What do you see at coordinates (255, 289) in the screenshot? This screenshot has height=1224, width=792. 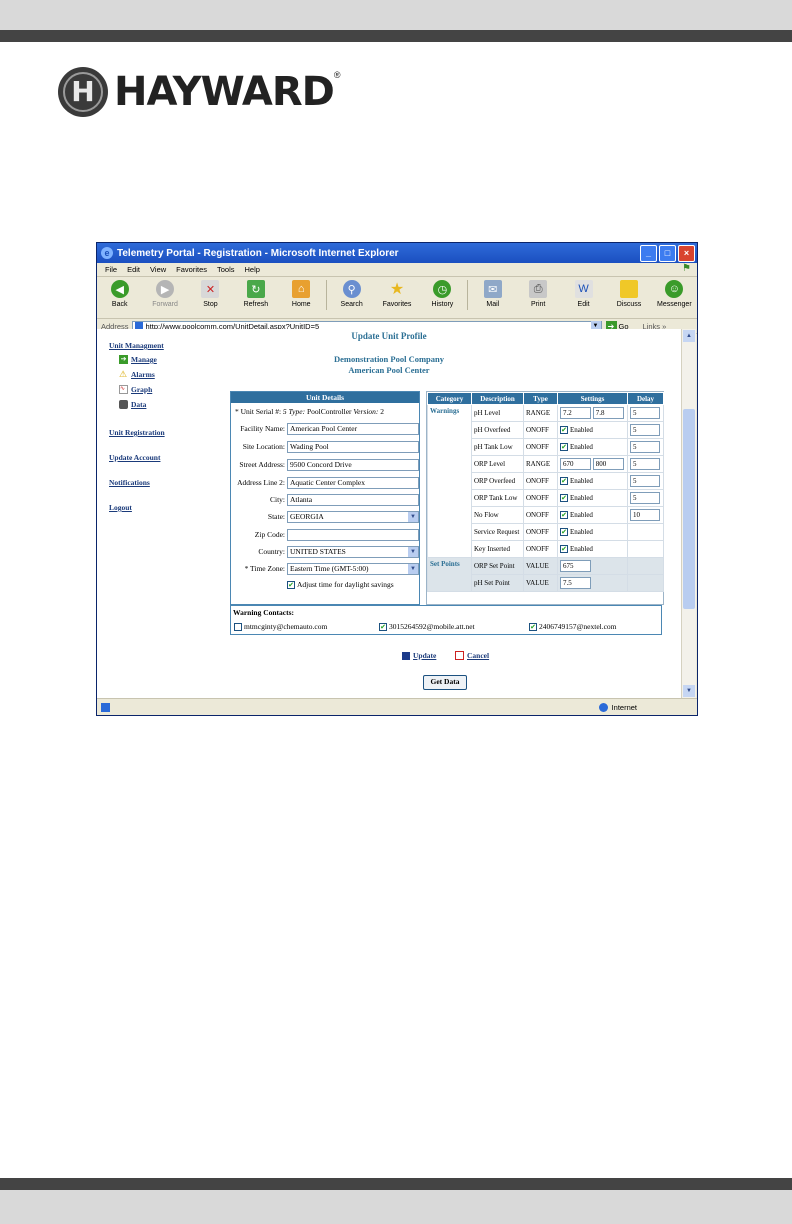 I see `refresh-icon: ↻` at bounding box center [255, 289].